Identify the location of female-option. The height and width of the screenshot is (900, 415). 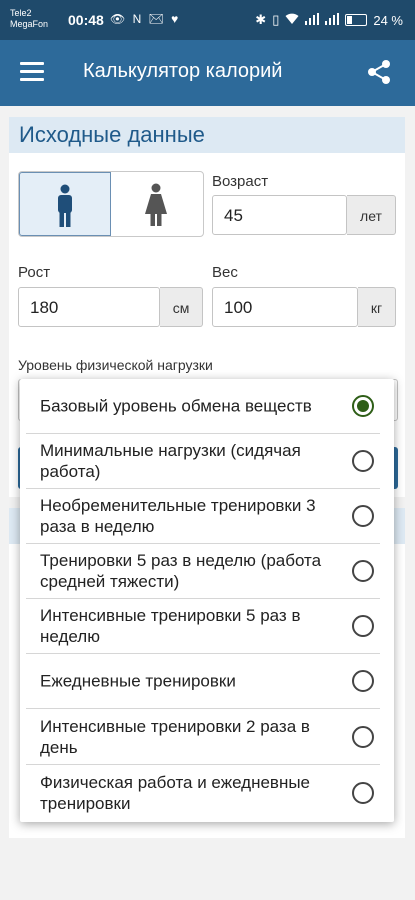
(156, 203).